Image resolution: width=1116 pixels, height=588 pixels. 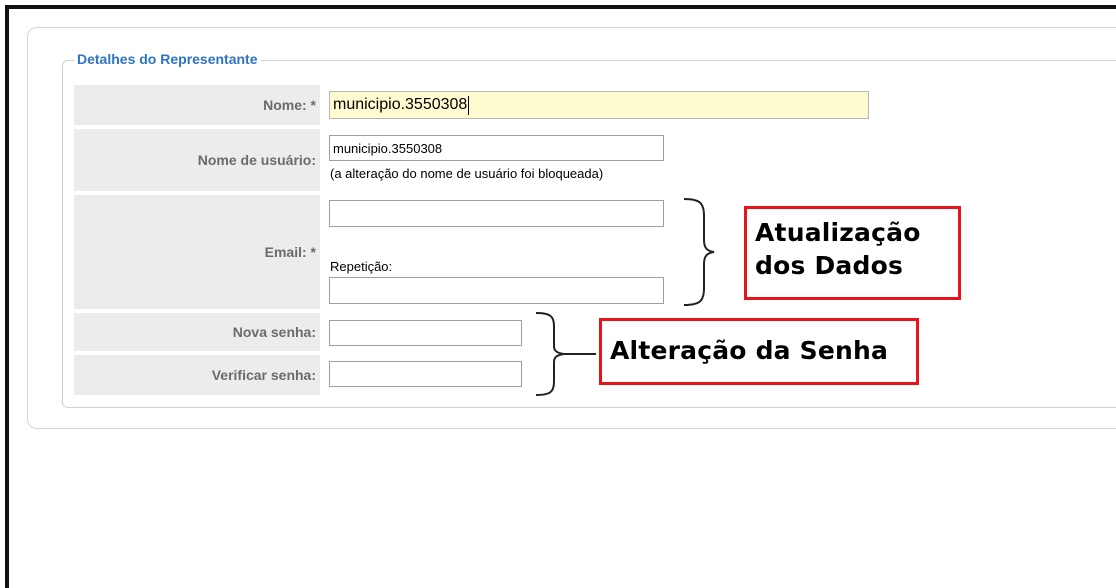 I want to click on verificar-senha-label: Verificar senha:, so click(x=197, y=375).